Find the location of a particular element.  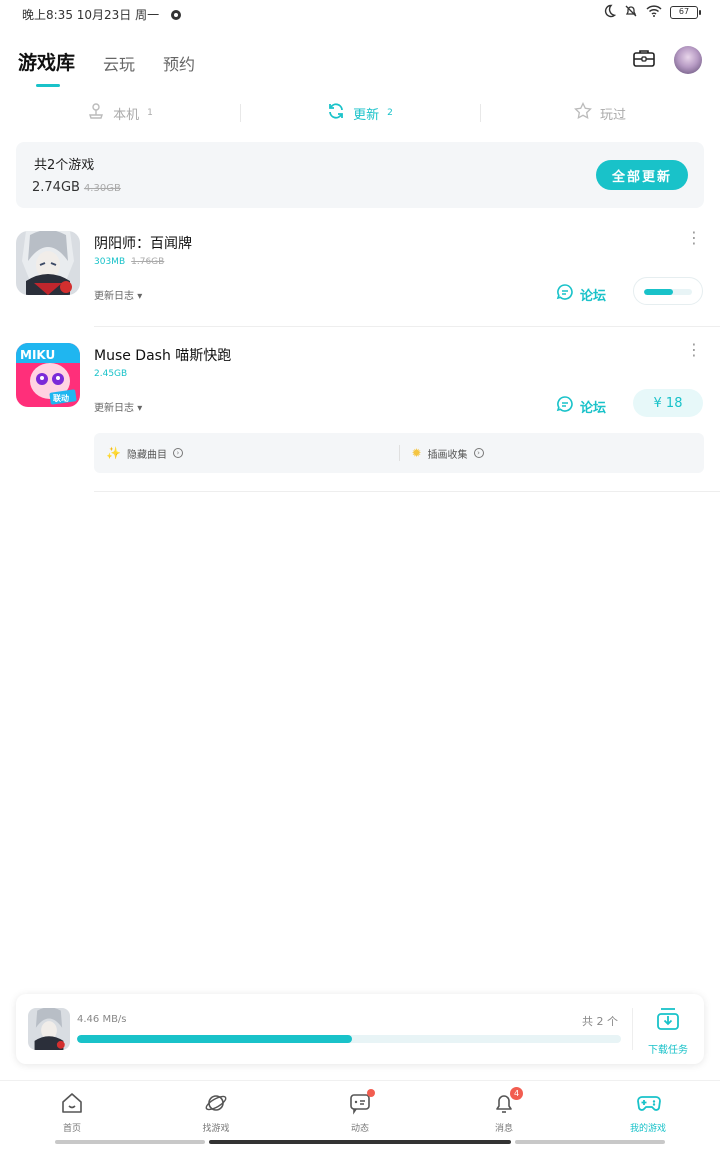

download-progress-track is located at coordinates (349, 1039).